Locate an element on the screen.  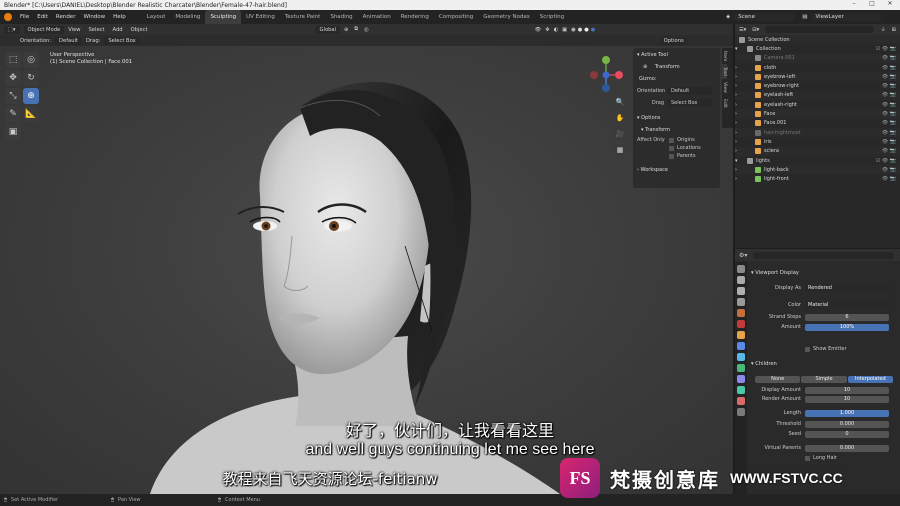
physics-tab-icon is located at coordinates (741, 368).